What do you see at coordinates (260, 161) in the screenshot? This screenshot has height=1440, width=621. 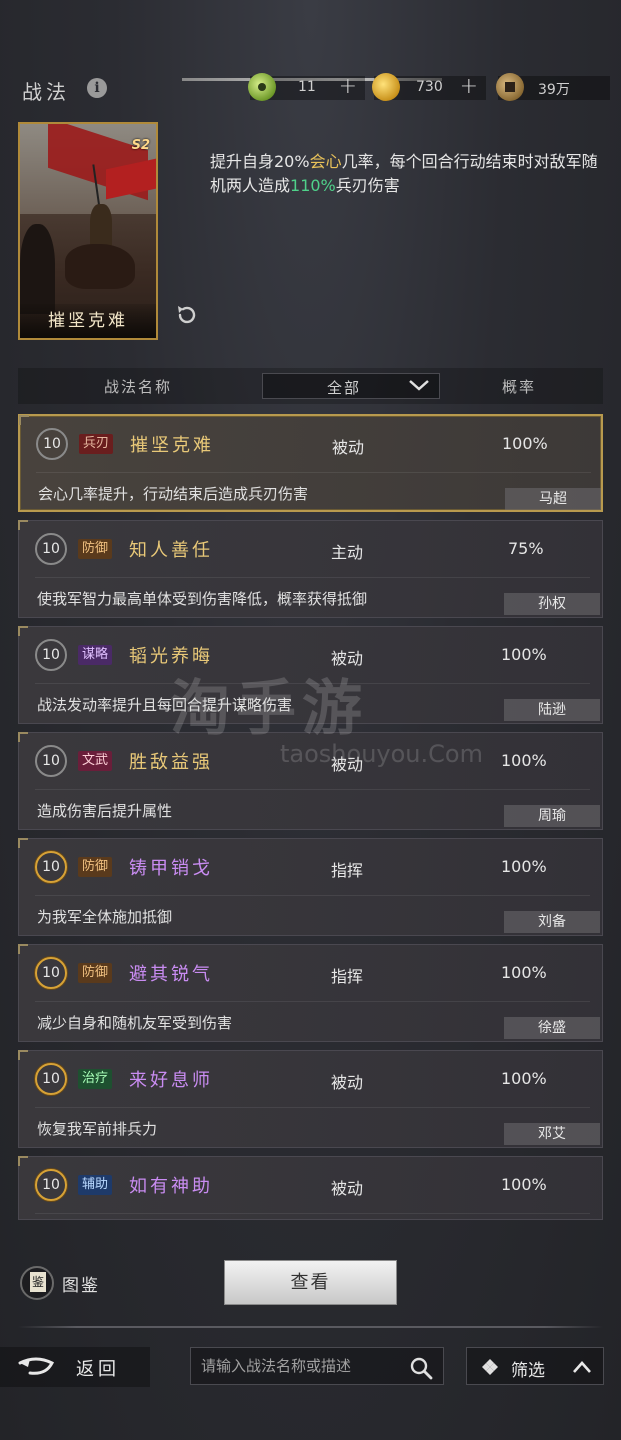 I see `desc-text: 提升自身20%` at bounding box center [260, 161].